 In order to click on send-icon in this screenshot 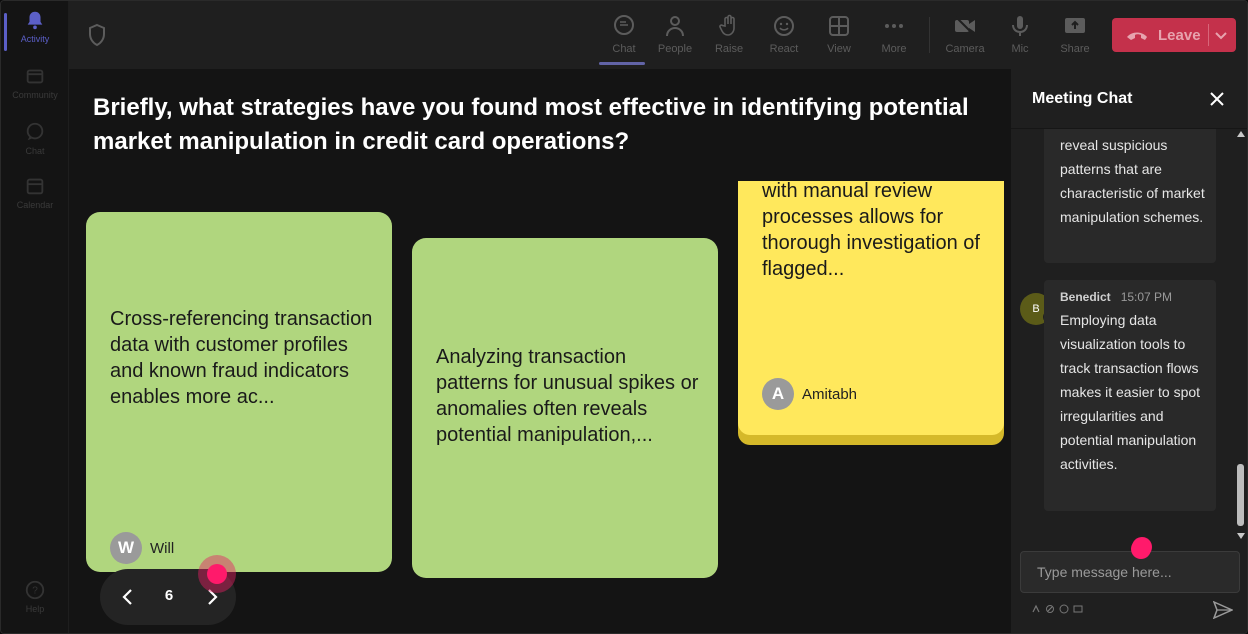, I will do `click(1223, 610)`.